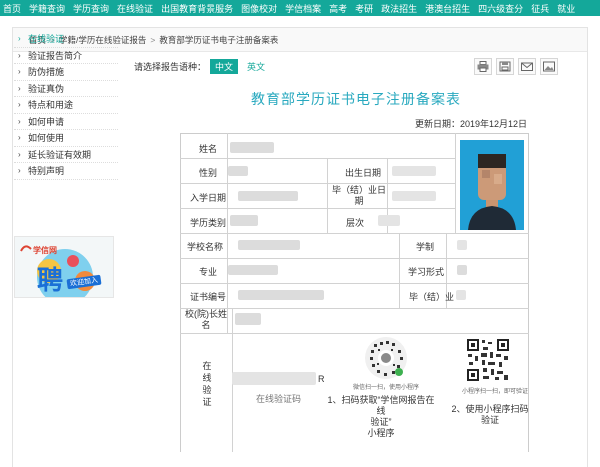 This screenshot has width=600, height=467. I want to click on value-form, so click(462, 270).